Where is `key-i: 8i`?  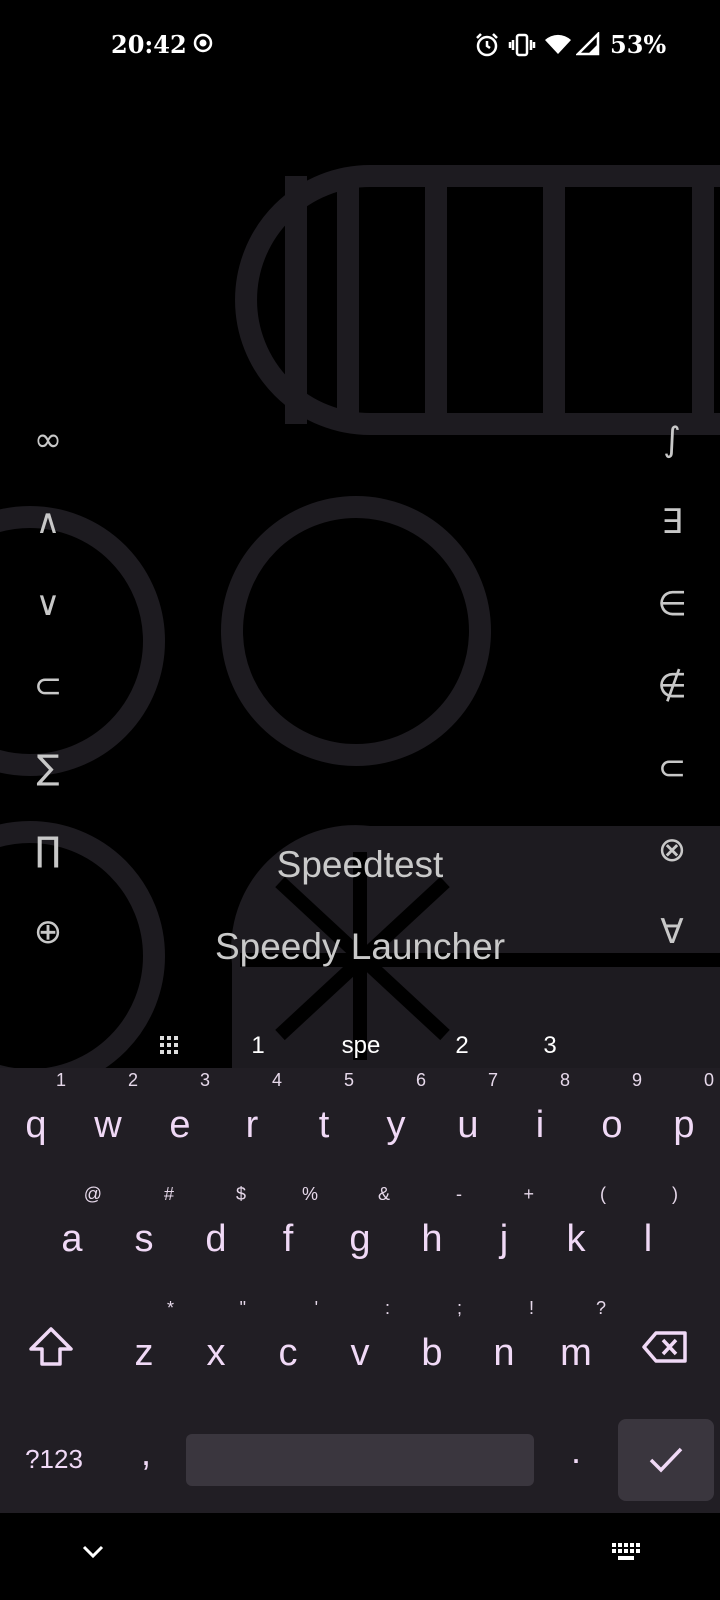
key-i: 8i is located at coordinates (540, 1118).